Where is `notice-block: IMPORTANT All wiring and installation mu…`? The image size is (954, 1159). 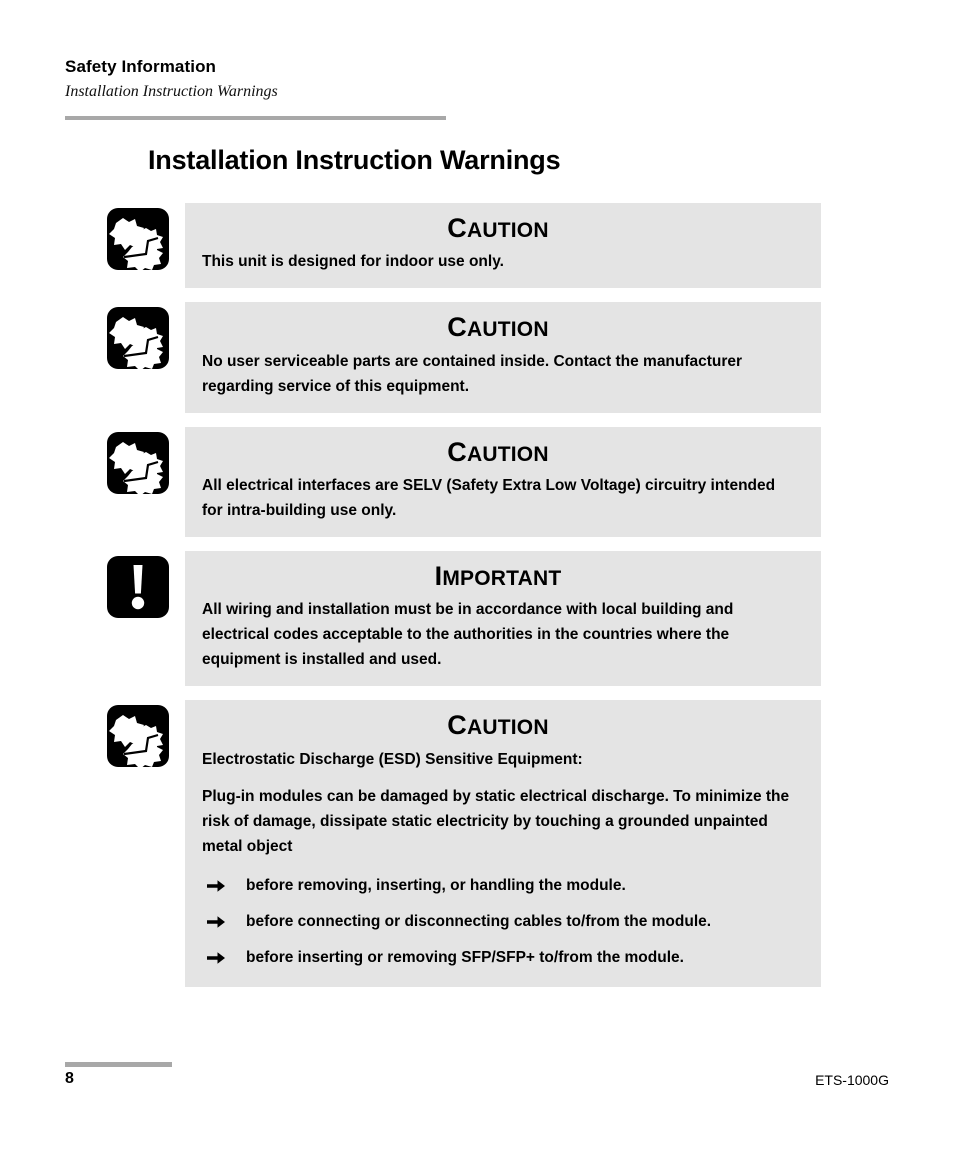 notice-block: IMPORTANT All wiring and installation mu… is located at coordinates (463, 619).